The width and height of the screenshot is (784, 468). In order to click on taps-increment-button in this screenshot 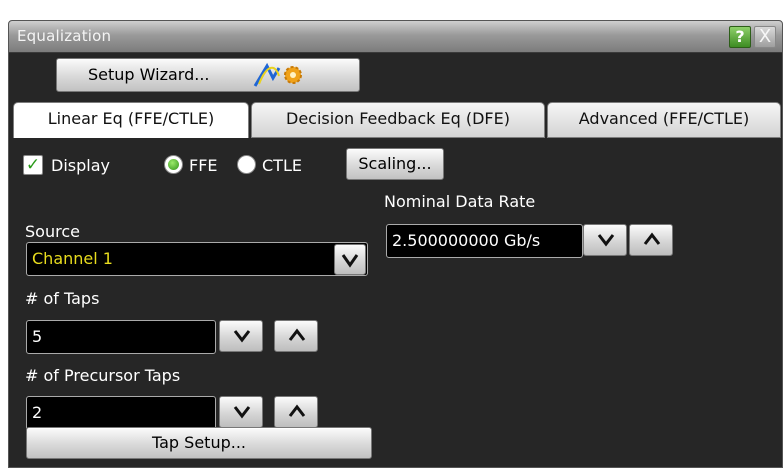, I will do `click(296, 336)`.